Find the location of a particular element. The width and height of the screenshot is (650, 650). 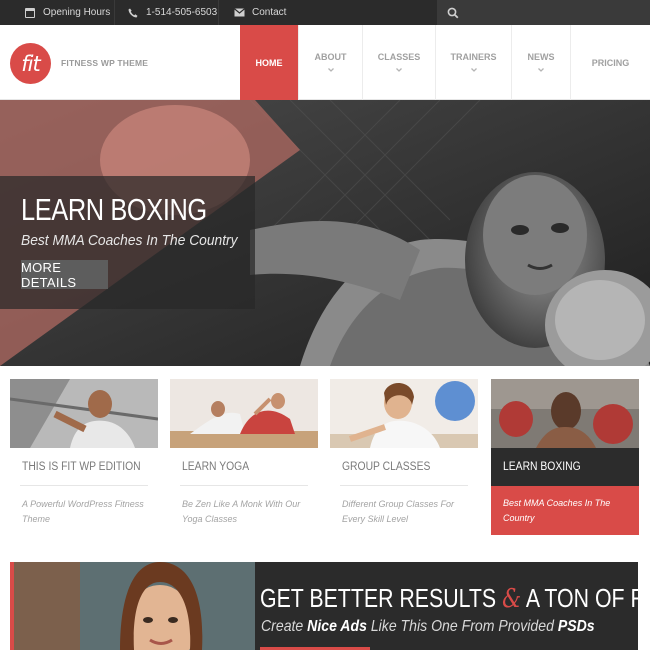

logo-text: fit is located at coordinates (30, 63).